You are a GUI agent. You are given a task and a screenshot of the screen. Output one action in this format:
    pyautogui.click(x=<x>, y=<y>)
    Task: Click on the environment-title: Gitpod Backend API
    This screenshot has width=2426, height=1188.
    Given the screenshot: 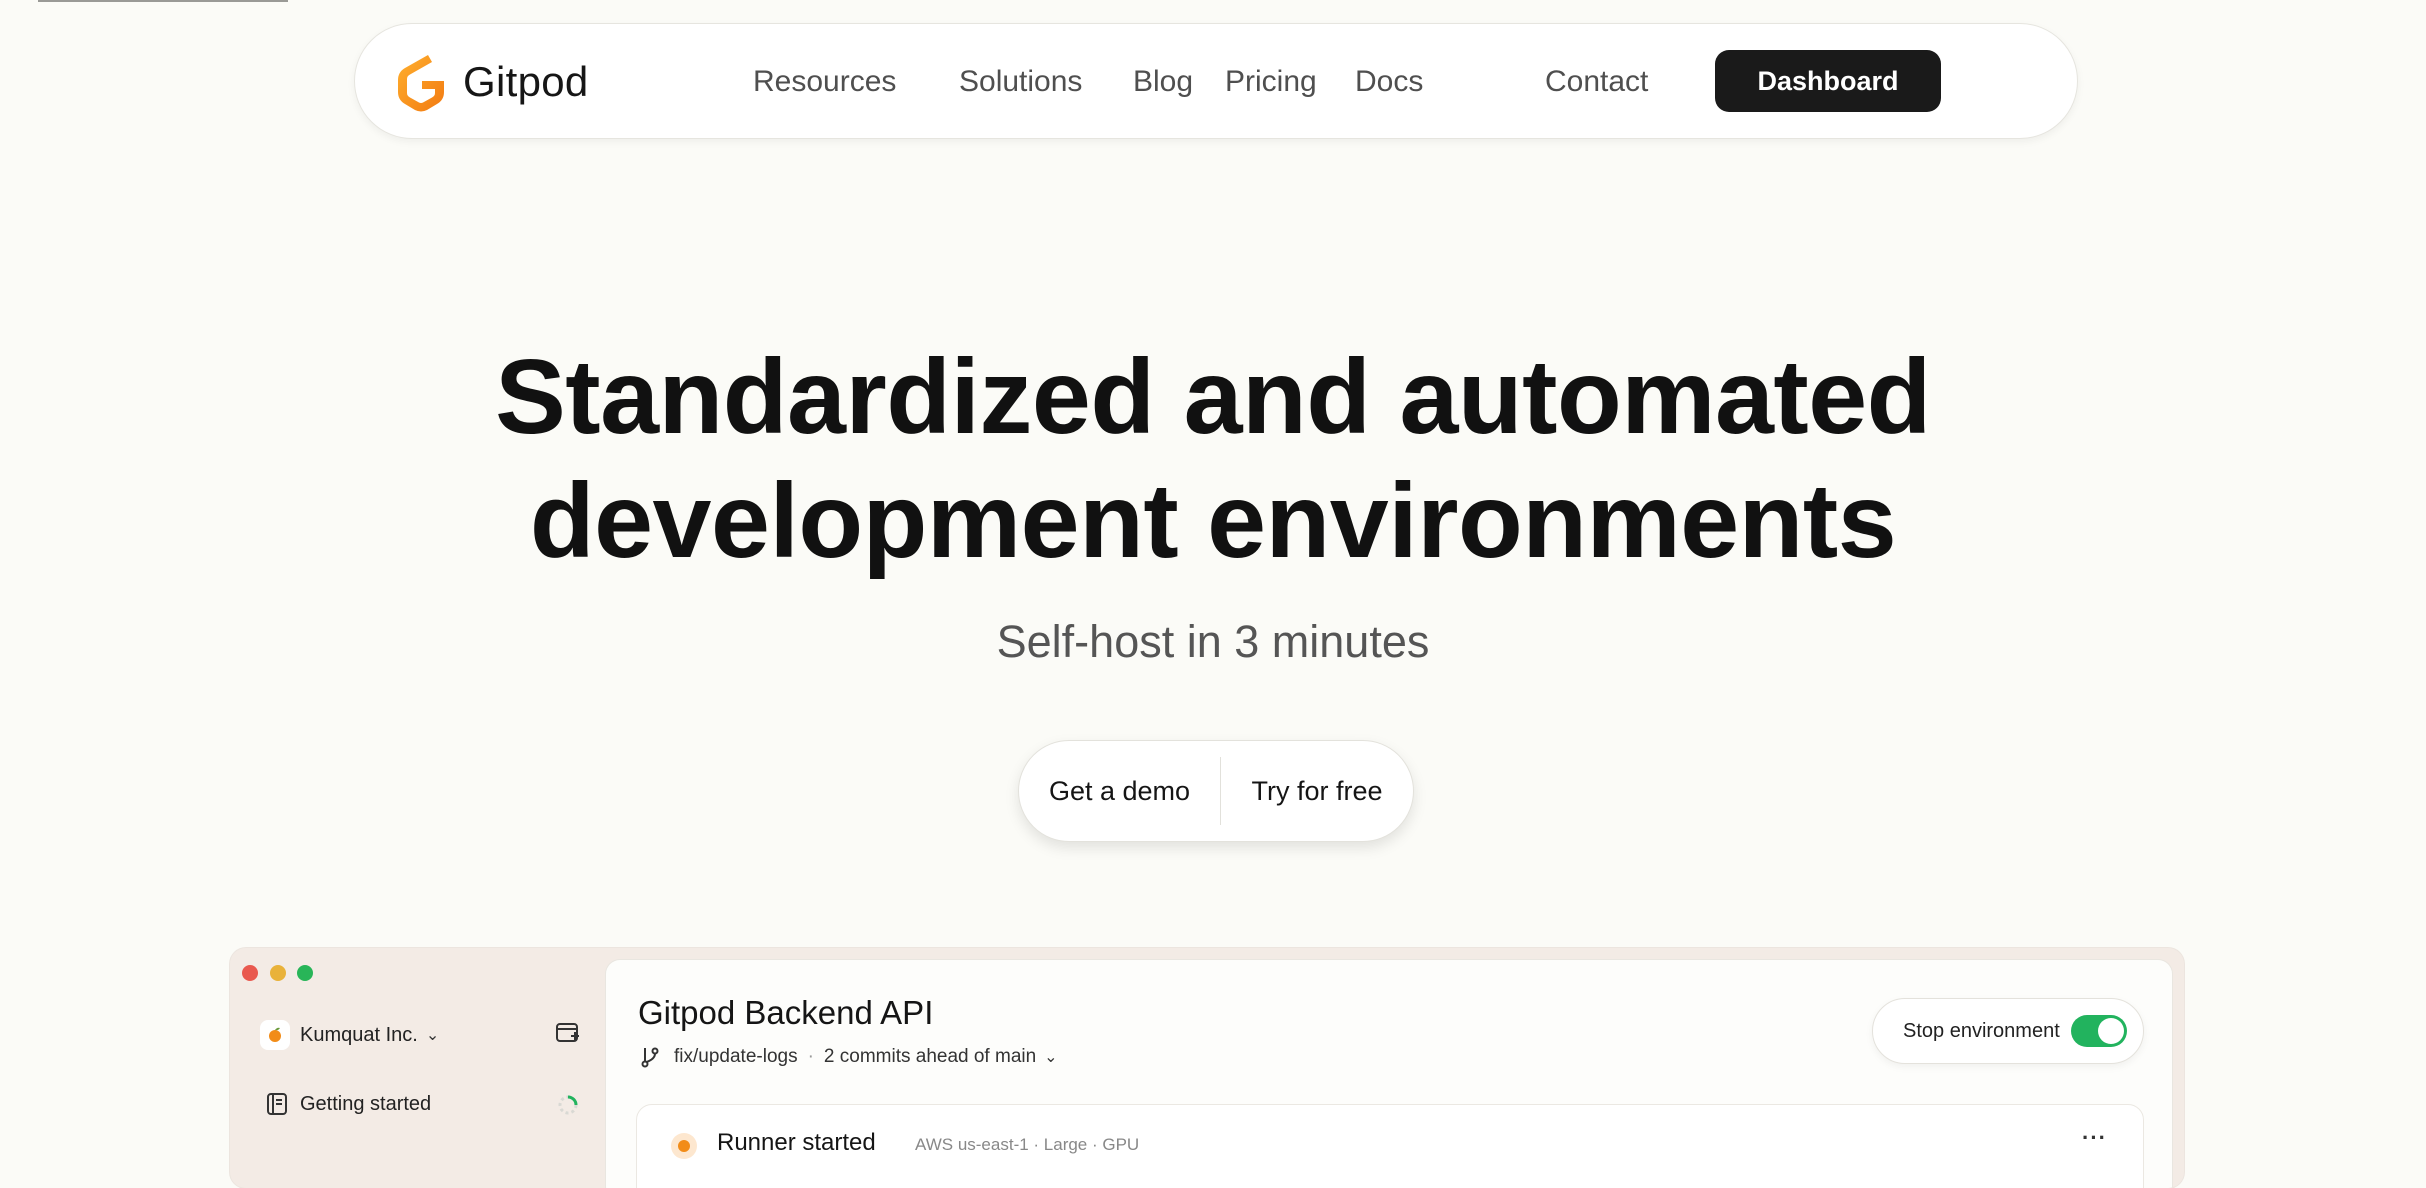 What is the action you would take?
    pyautogui.click(x=786, y=1012)
    